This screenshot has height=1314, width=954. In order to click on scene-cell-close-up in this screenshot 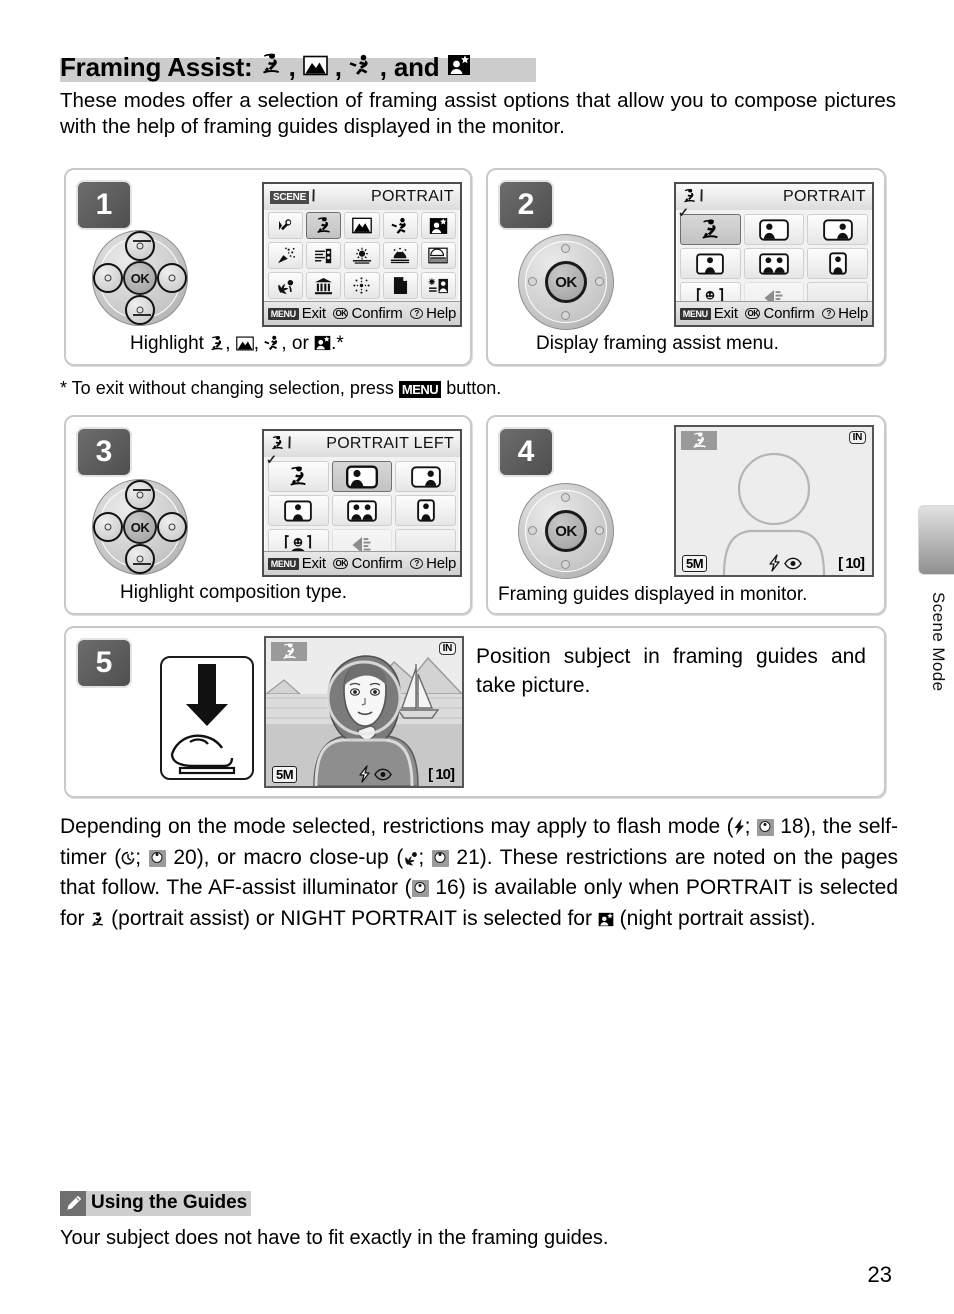, I will do `click(286, 285)`.